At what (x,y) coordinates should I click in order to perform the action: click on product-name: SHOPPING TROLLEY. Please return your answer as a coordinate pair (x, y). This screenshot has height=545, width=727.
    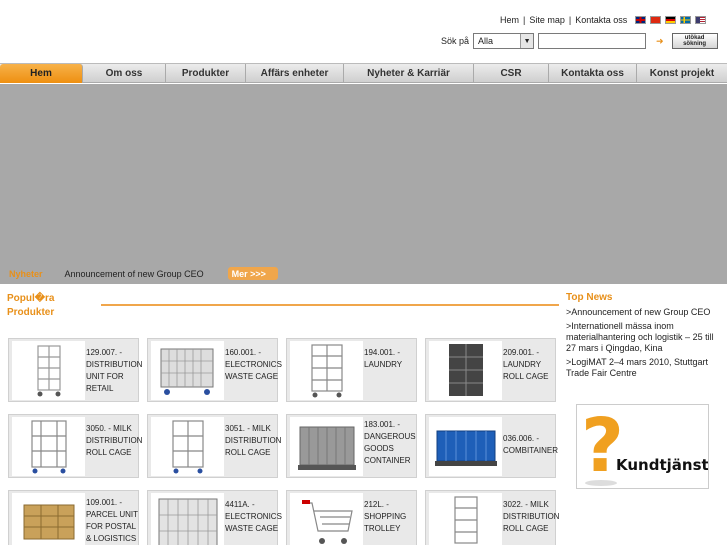
    Looking at the image, I should click on (385, 522).